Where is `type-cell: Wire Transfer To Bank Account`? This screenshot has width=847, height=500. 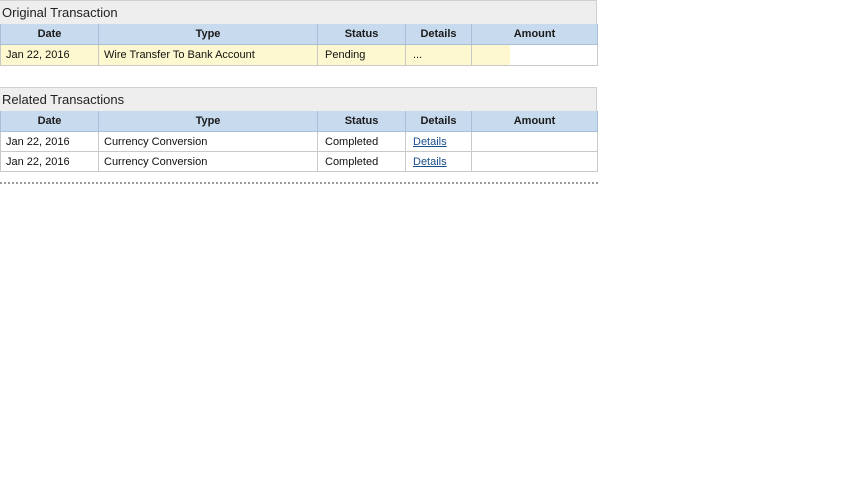 type-cell: Wire Transfer To Bank Account is located at coordinates (208, 55).